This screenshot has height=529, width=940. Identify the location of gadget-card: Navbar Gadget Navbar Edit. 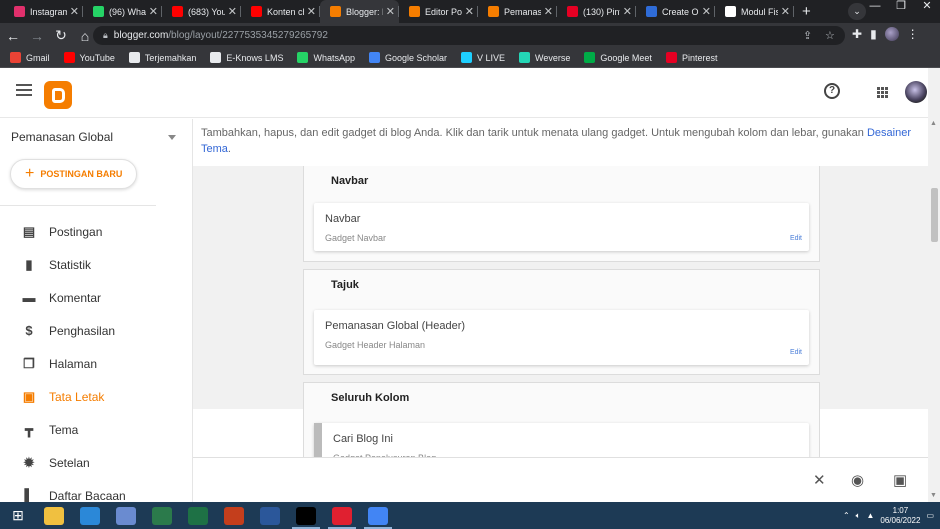
(561, 227).